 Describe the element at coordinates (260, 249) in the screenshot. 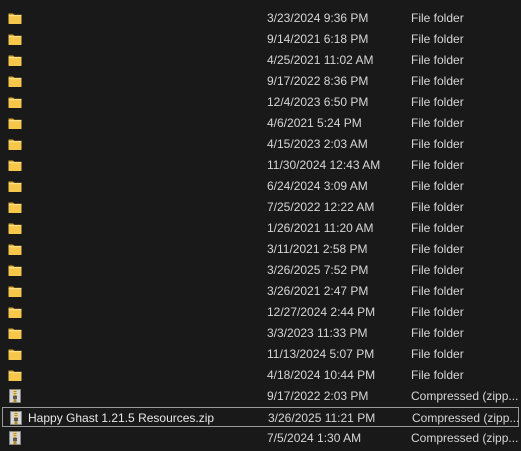

I see `folder-row: 3/11/2021 2:58 PM File folder` at that location.